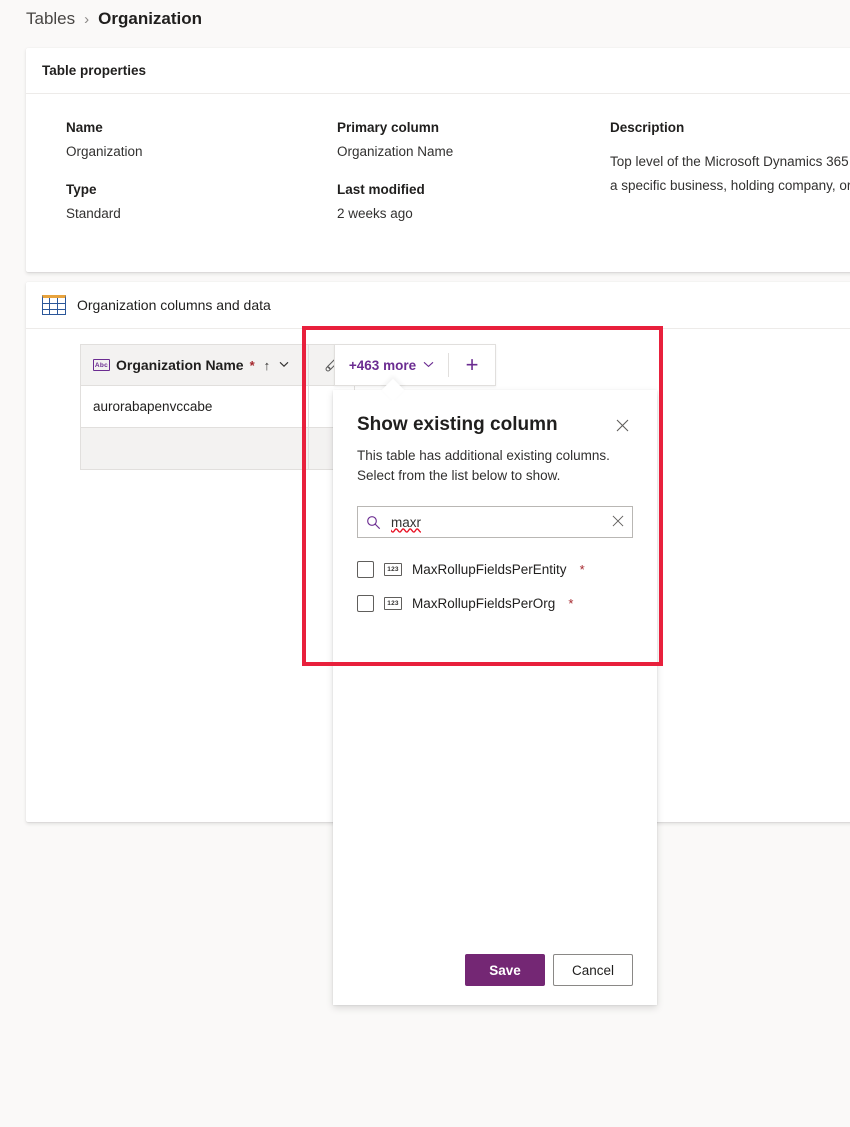 This screenshot has height=1127, width=850. Describe the element at coordinates (84, 127) in the screenshot. I see `name-label: Name` at that location.